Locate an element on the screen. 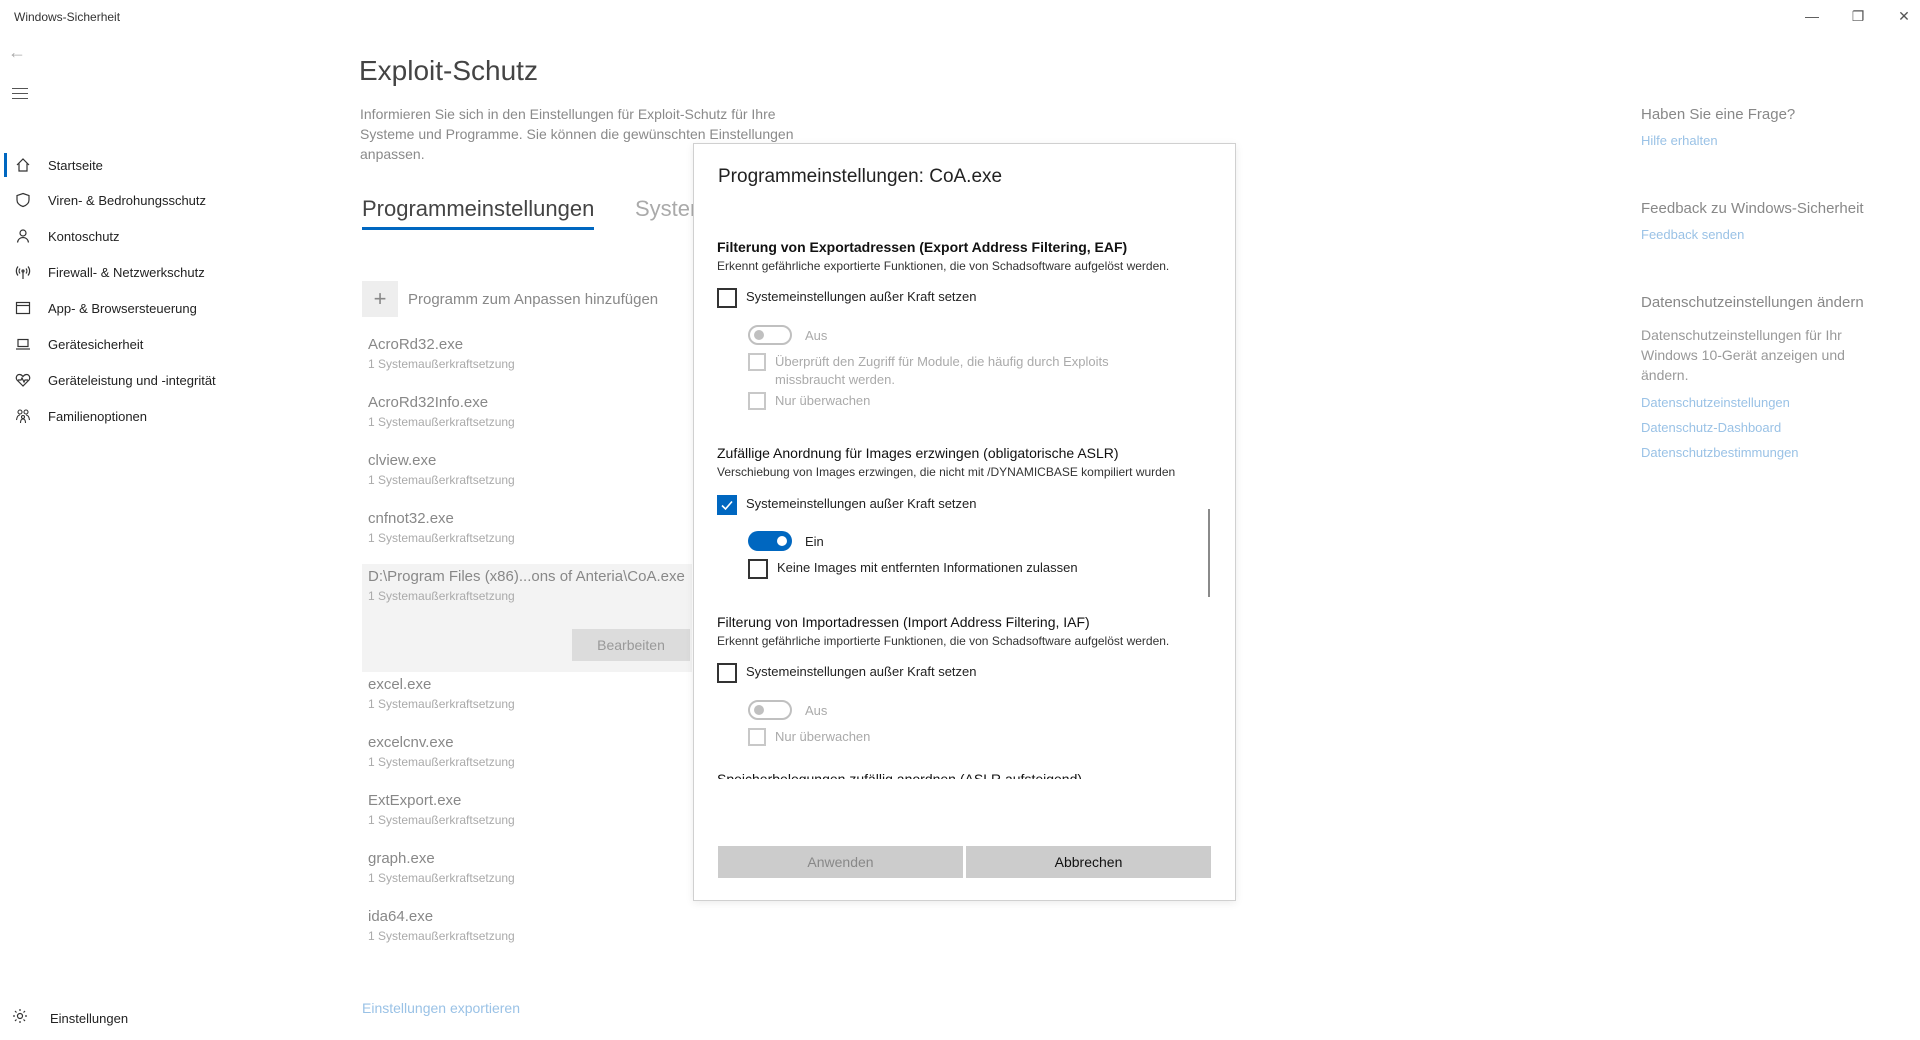 The image size is (1920, 1040). tab-system-settings: Systemeinstellungen is located at coordinates (665, 209).